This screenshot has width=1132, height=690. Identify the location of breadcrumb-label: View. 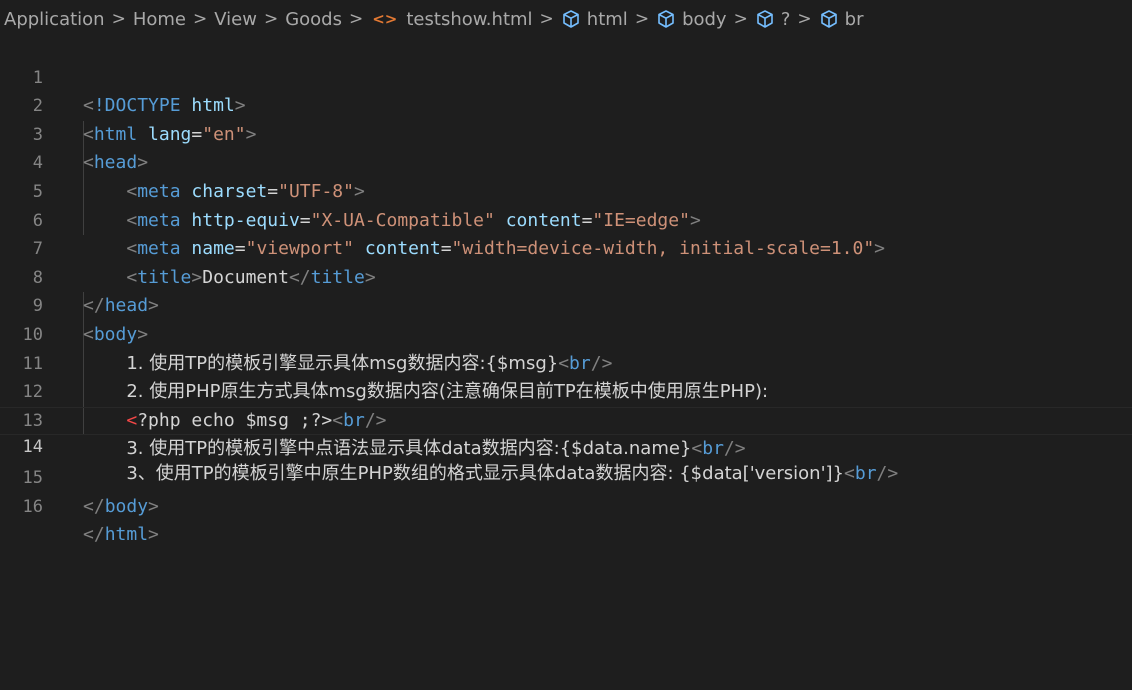
(235, 19).